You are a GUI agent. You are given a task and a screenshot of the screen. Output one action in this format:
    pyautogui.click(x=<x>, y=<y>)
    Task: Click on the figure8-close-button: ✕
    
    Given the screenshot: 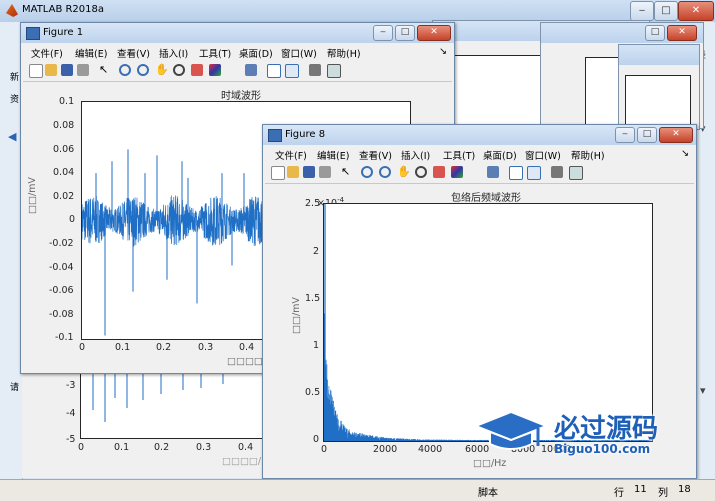 What is the action you would take?
    pyautogui.click(x=676, y=135)
    